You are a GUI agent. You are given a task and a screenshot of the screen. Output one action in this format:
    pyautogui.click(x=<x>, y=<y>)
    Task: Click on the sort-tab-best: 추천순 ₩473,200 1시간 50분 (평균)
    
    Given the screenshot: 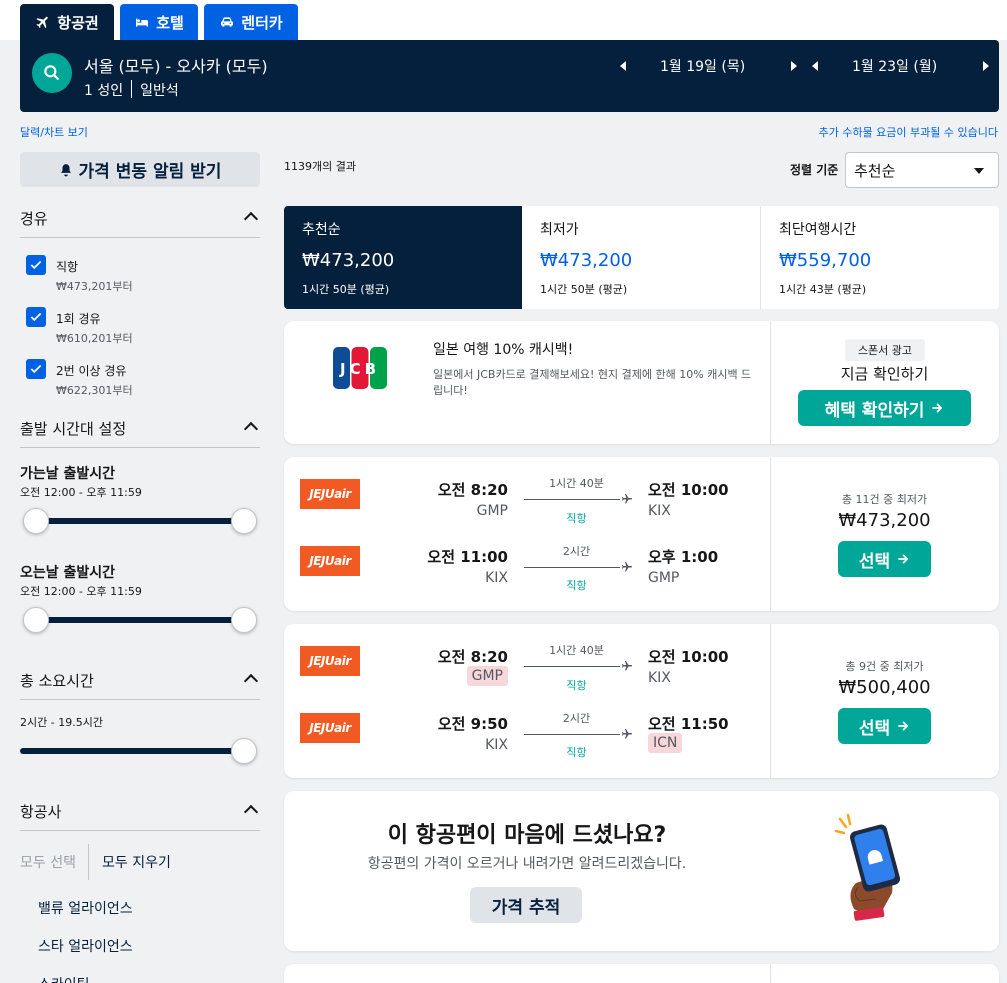 What is the action you would take?
    pyautogui.click(x=403, y=257)
    